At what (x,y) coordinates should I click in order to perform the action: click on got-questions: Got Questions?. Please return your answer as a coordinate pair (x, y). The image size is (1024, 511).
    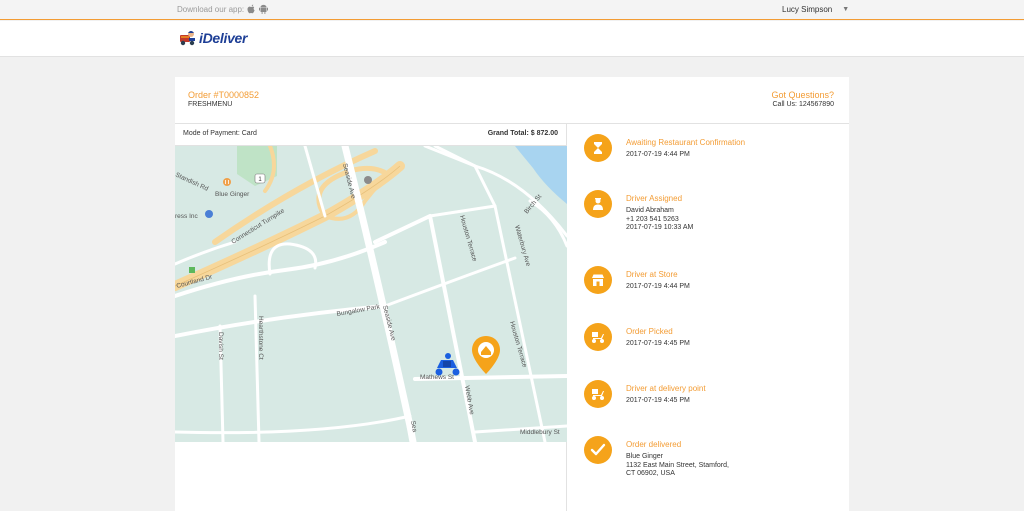
    Looking at the image, I should click on (802, 95).